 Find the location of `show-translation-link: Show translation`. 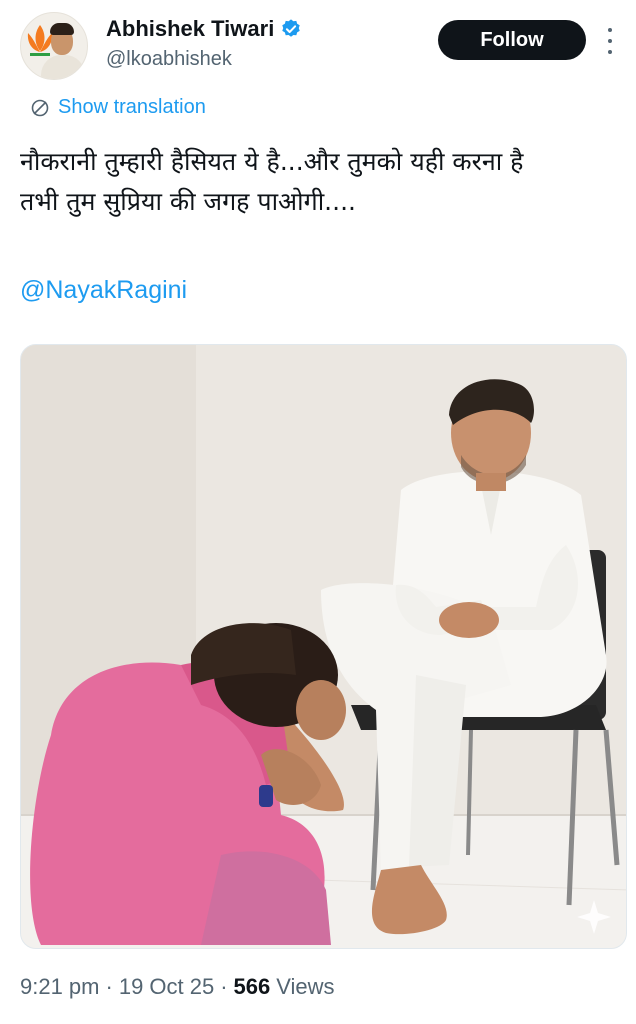

show-translation-link: Show translation is located at coordinates (118, 107).